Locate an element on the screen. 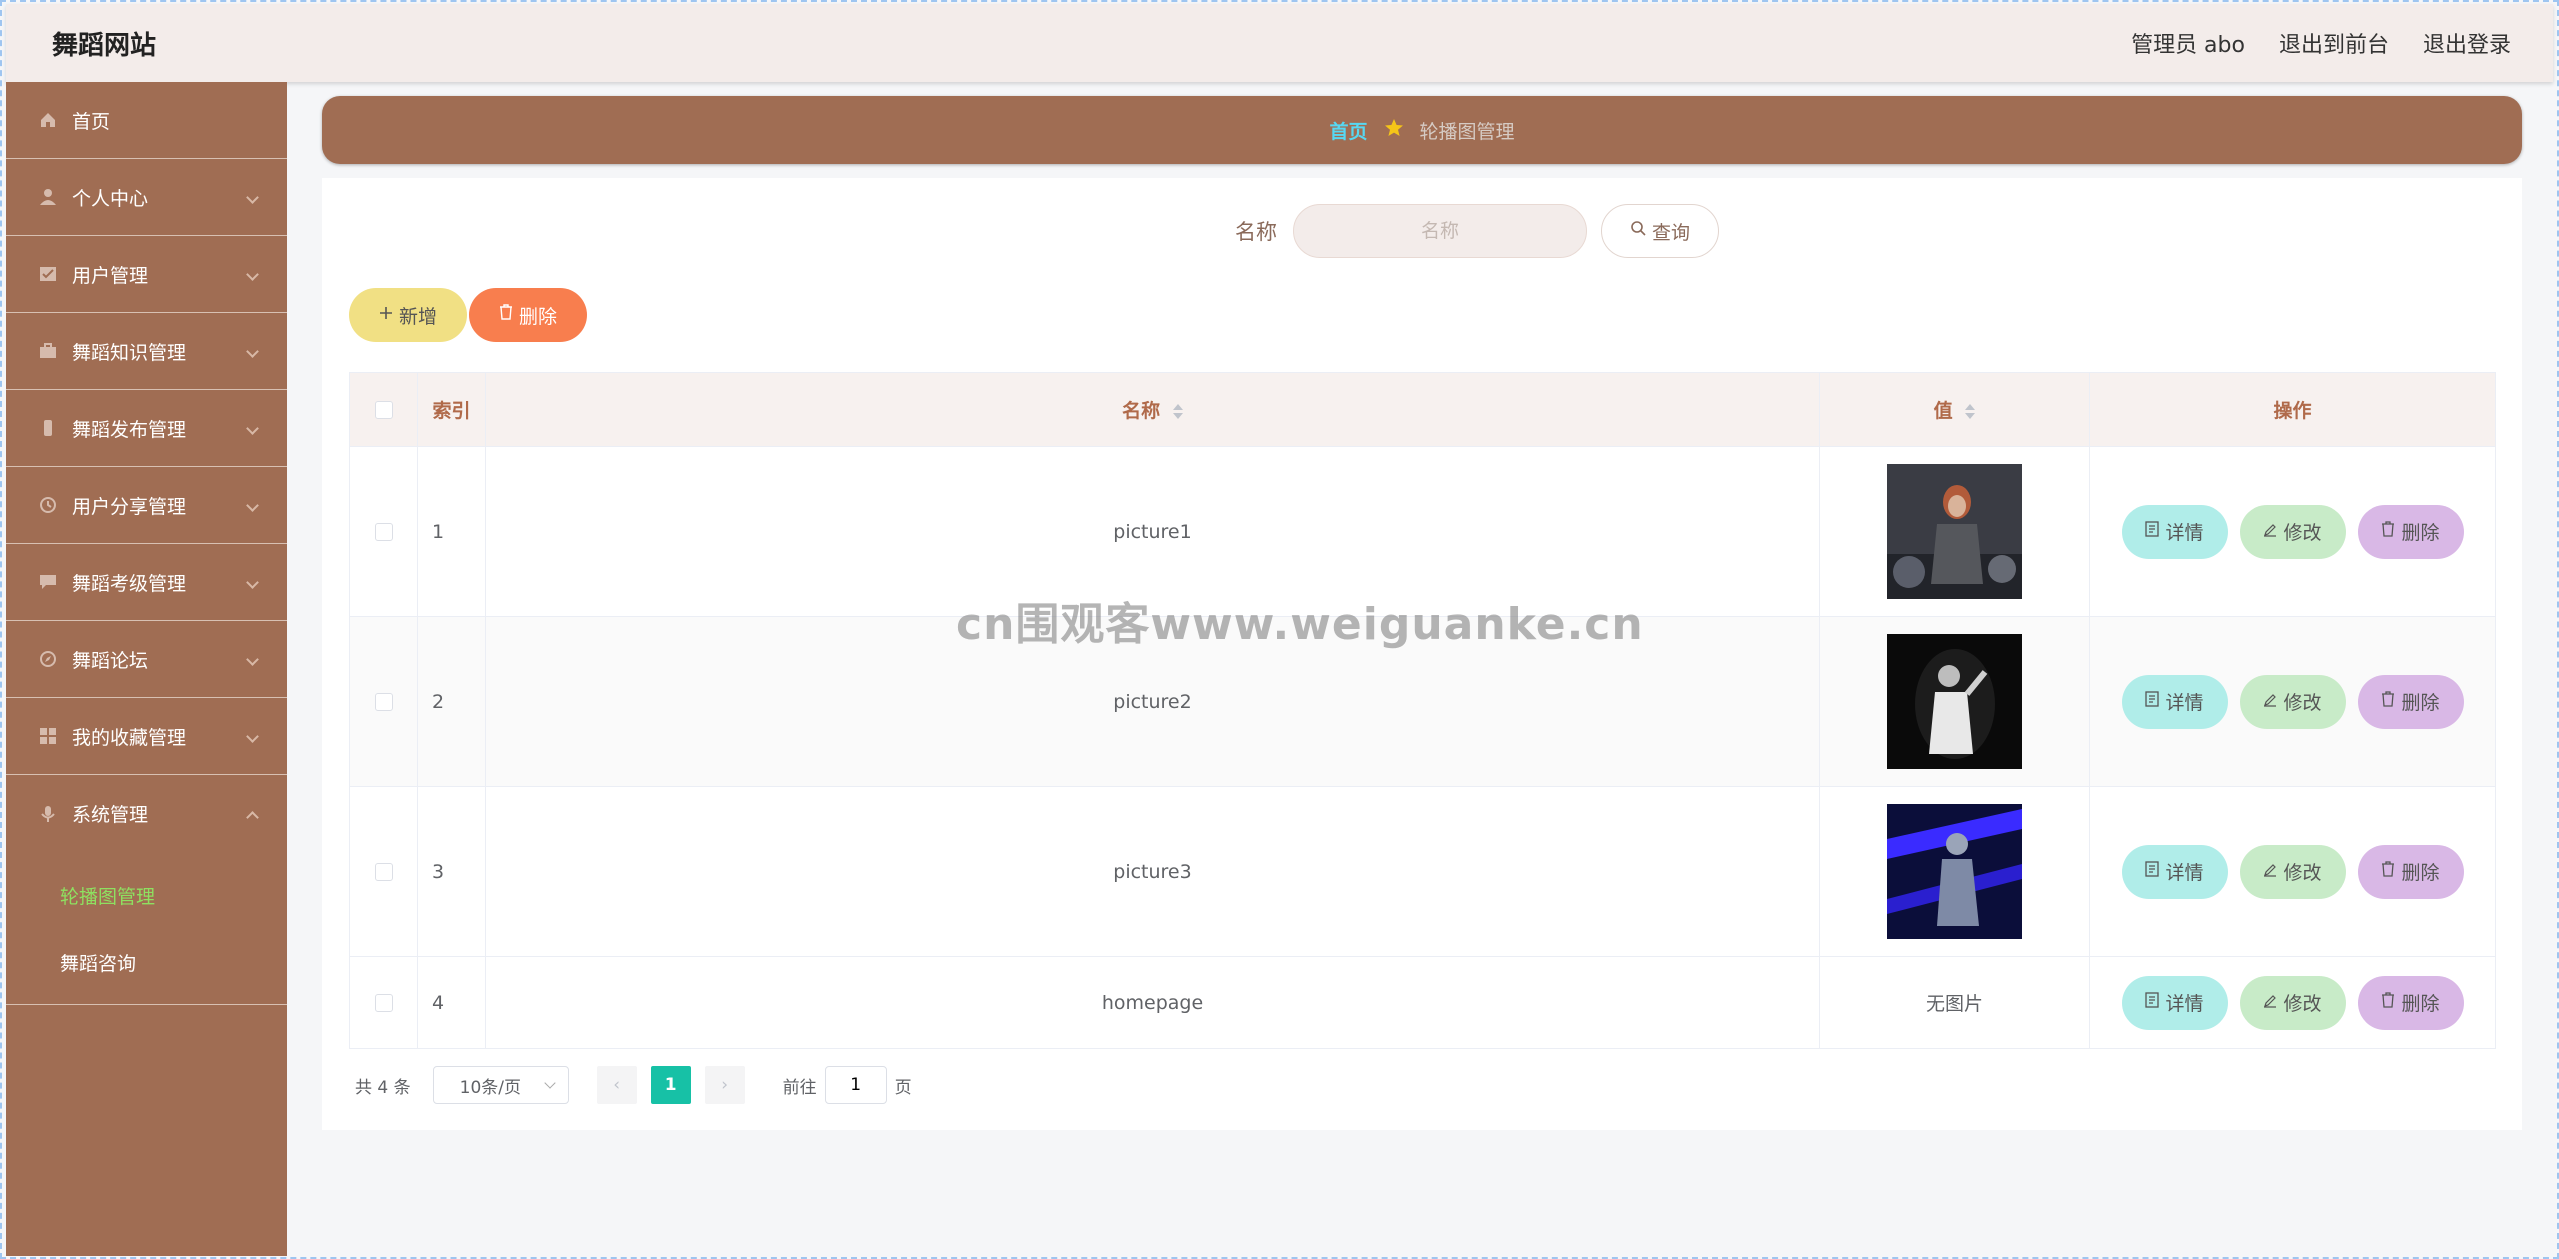  row-index: 4 is located at coordinates (451, 1002).